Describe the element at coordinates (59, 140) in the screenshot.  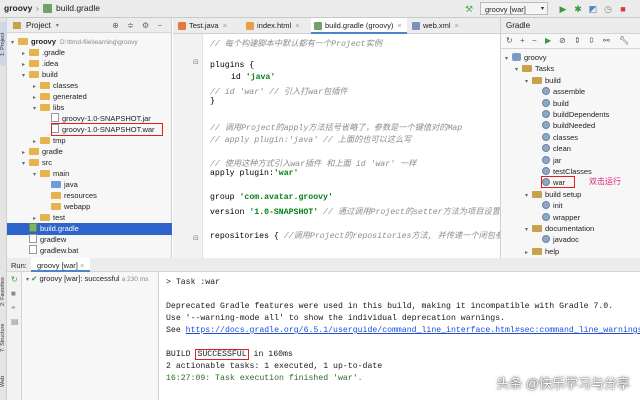
I see `tree-item-label: tmp` at that location.